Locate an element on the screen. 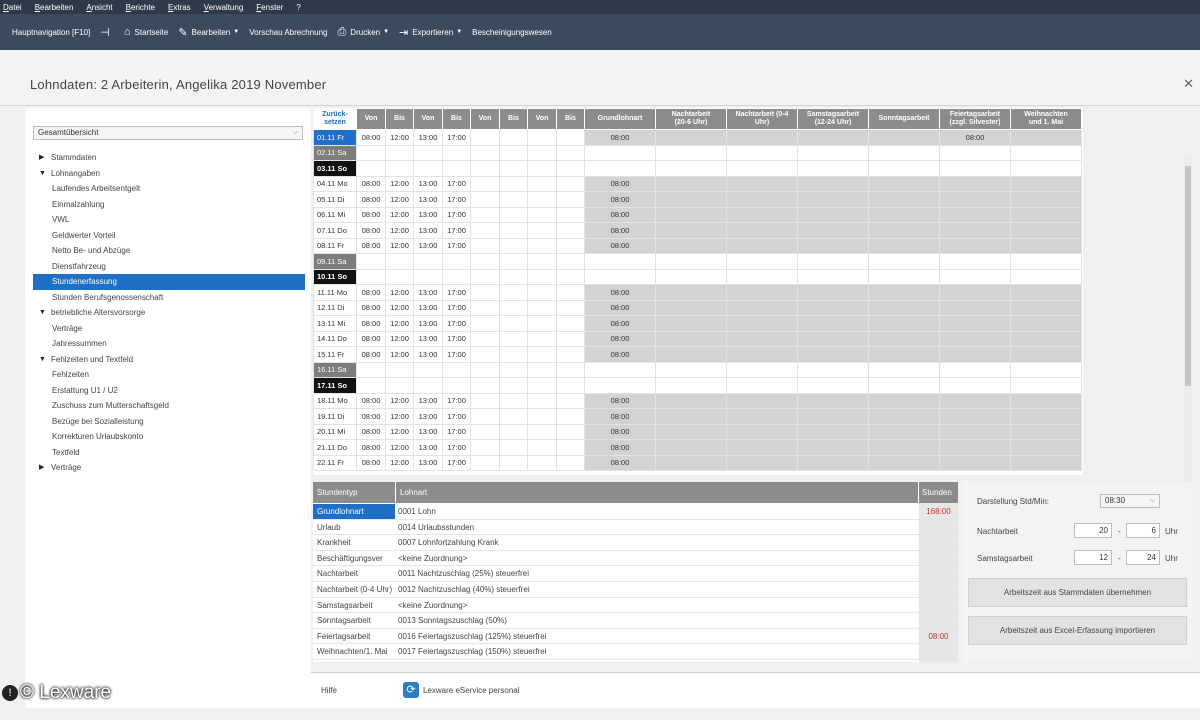 This screenshot has width=1200, height=720. wage-type-cell: 0007 Lohnfortzahlung Krank is located at coordinates (448, 542).